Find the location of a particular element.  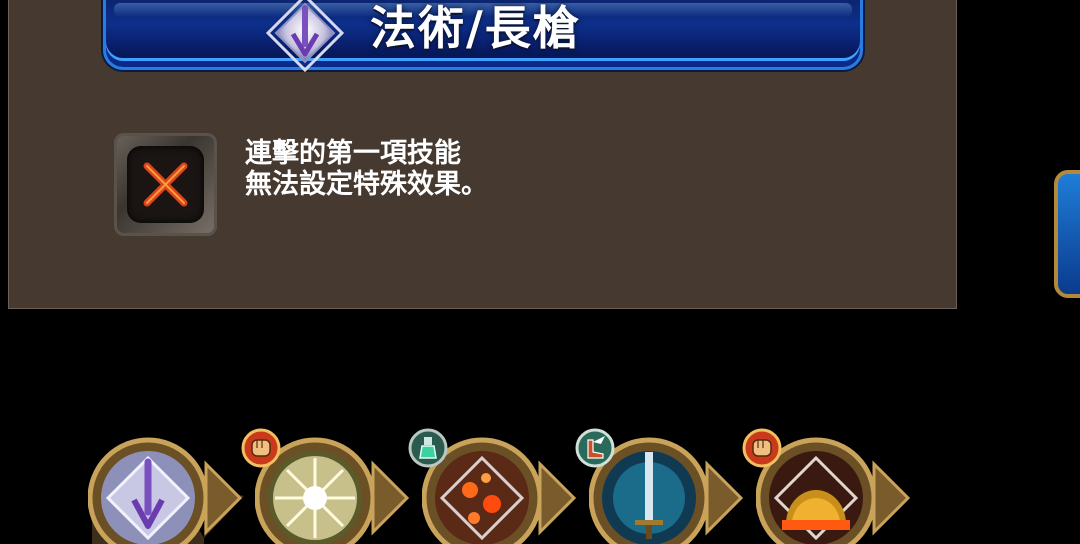

message-line-2: 無法設定特殊效果。 is located at coordinates (366, 184).